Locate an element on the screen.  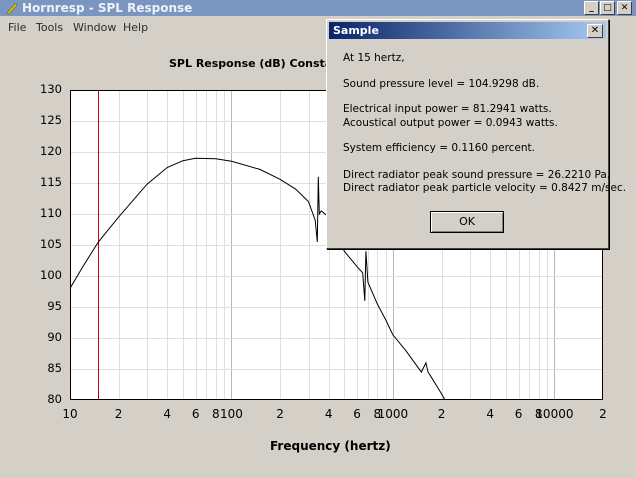
menu-tools: Tools is located at coordinates (49, 27).